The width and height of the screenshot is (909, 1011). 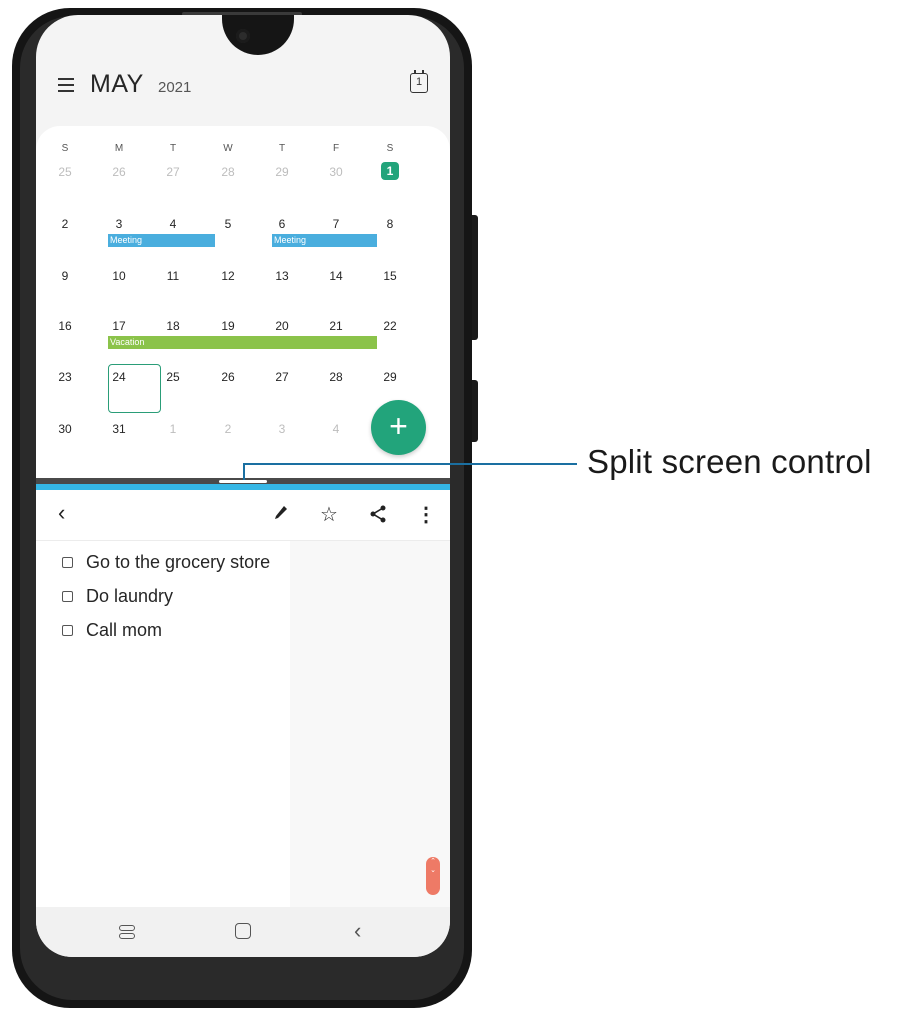 What do you see at coordinates (119, 429) in the screenshot?
I see `calendar-day: 31` at bounding box center [119, 429].